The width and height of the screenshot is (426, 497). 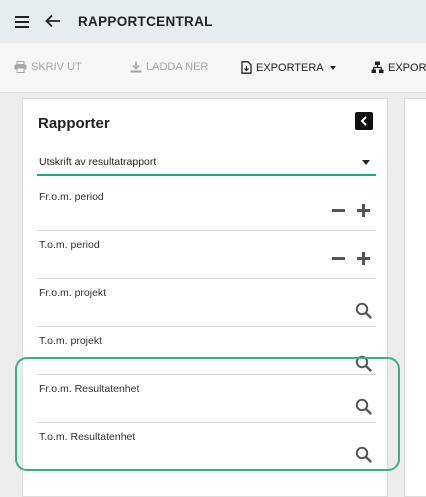 I want to click on from-project-field: Fr.o.m. projekt, so click(x=206, y=307).